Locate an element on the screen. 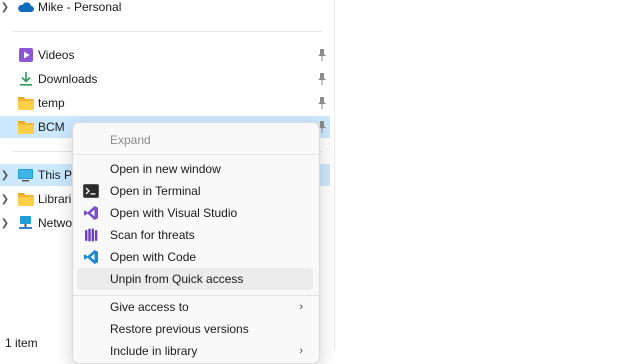 Image resolution: width=638 pixels, height=364 pixels. onedrive-cloud-icon is located at coordinates (25, 7).